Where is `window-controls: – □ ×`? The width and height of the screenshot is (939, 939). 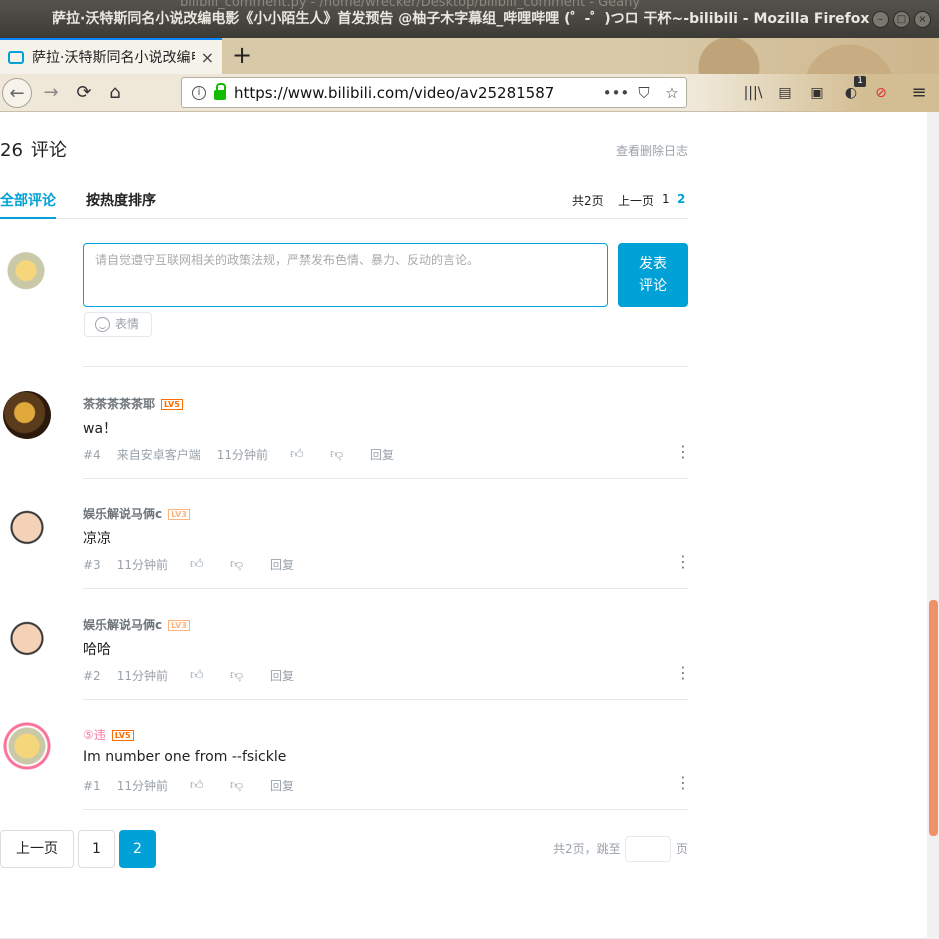 window-controls: – □ × is located at coordinates (901, 19).